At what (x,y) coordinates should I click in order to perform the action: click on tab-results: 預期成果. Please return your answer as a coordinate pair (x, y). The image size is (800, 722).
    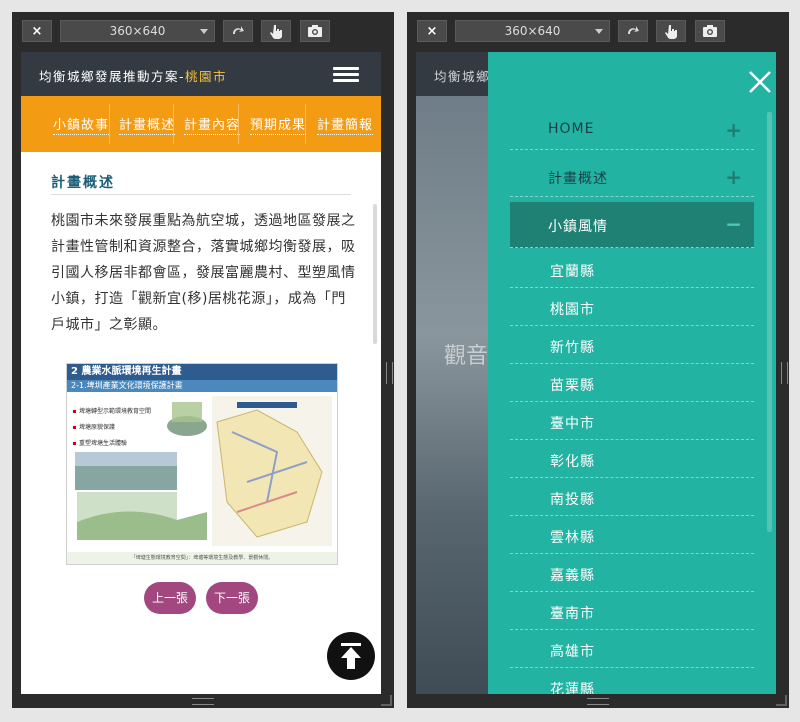
    Looking at the image, I should click on (278, 124).